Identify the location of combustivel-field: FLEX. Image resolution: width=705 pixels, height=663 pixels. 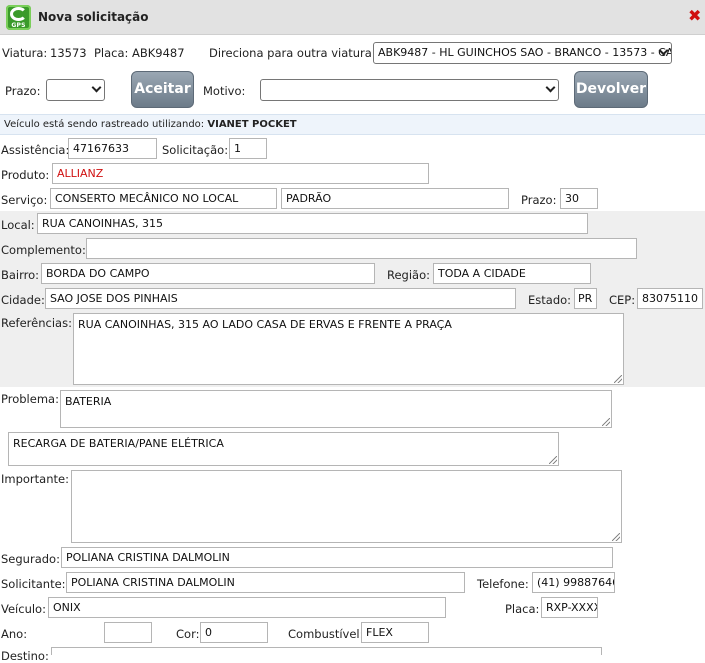
(395, 632).